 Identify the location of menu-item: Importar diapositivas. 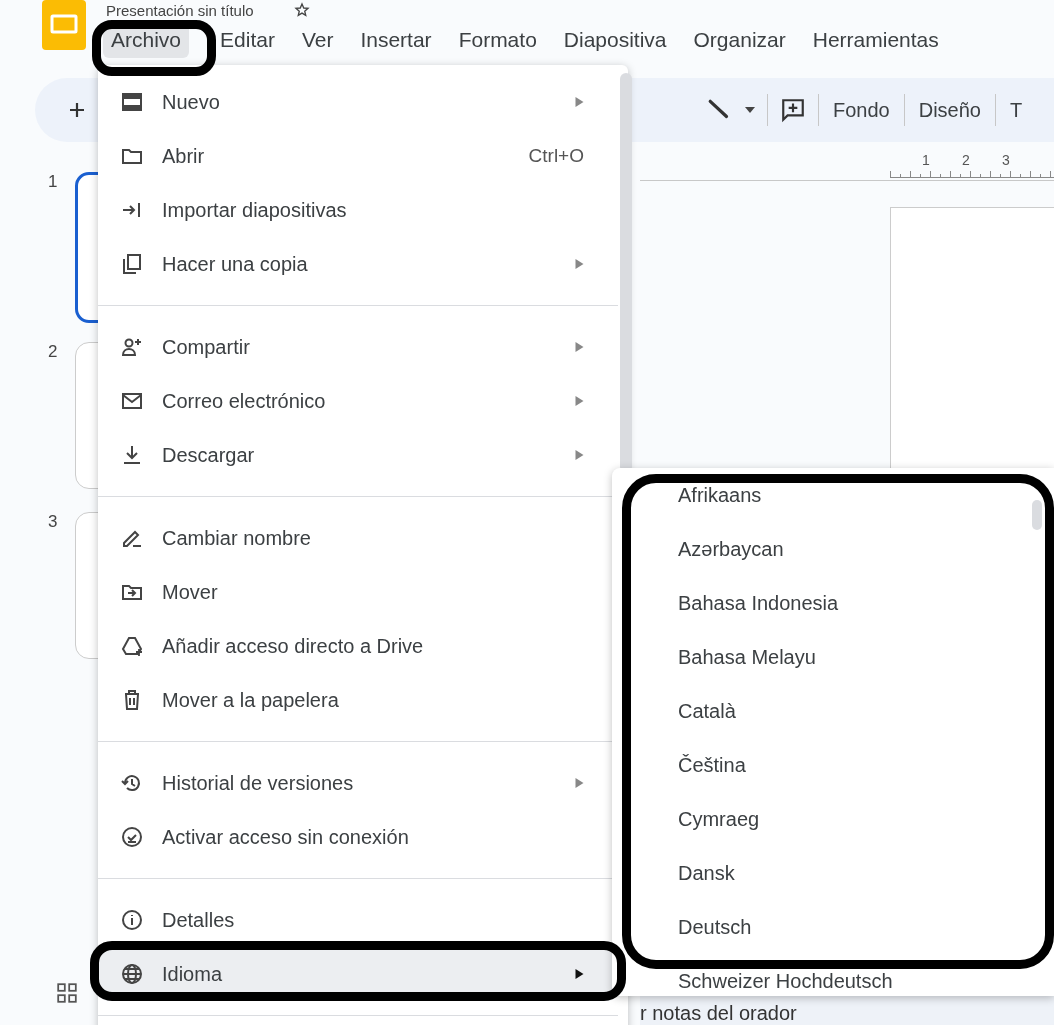
(358, 210).